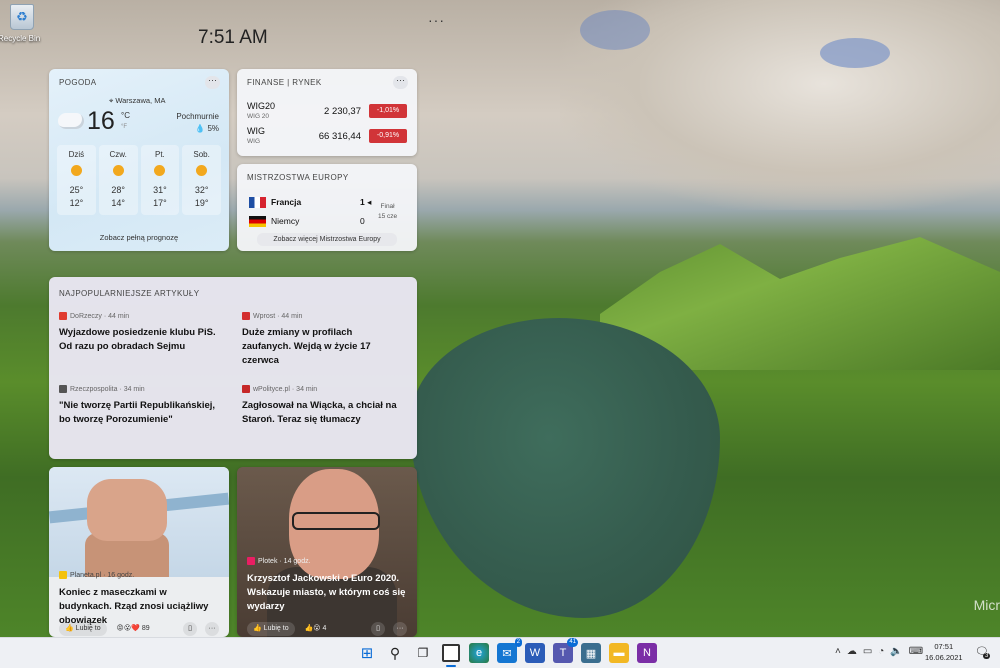 This screenshot has width=1000, height=668. What do you see at coordinates (76, 154) in the screenshot?
I see `forecast-day-name: Dziś` at bounding box center [76, 154].